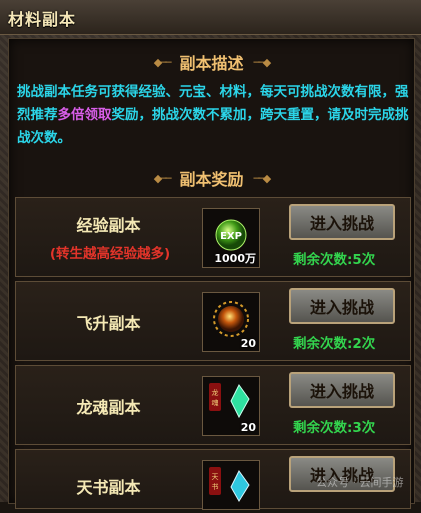  Describe the element at coordinates (215, 477) in the screenshot. I see `svg-text: 天` at that location.